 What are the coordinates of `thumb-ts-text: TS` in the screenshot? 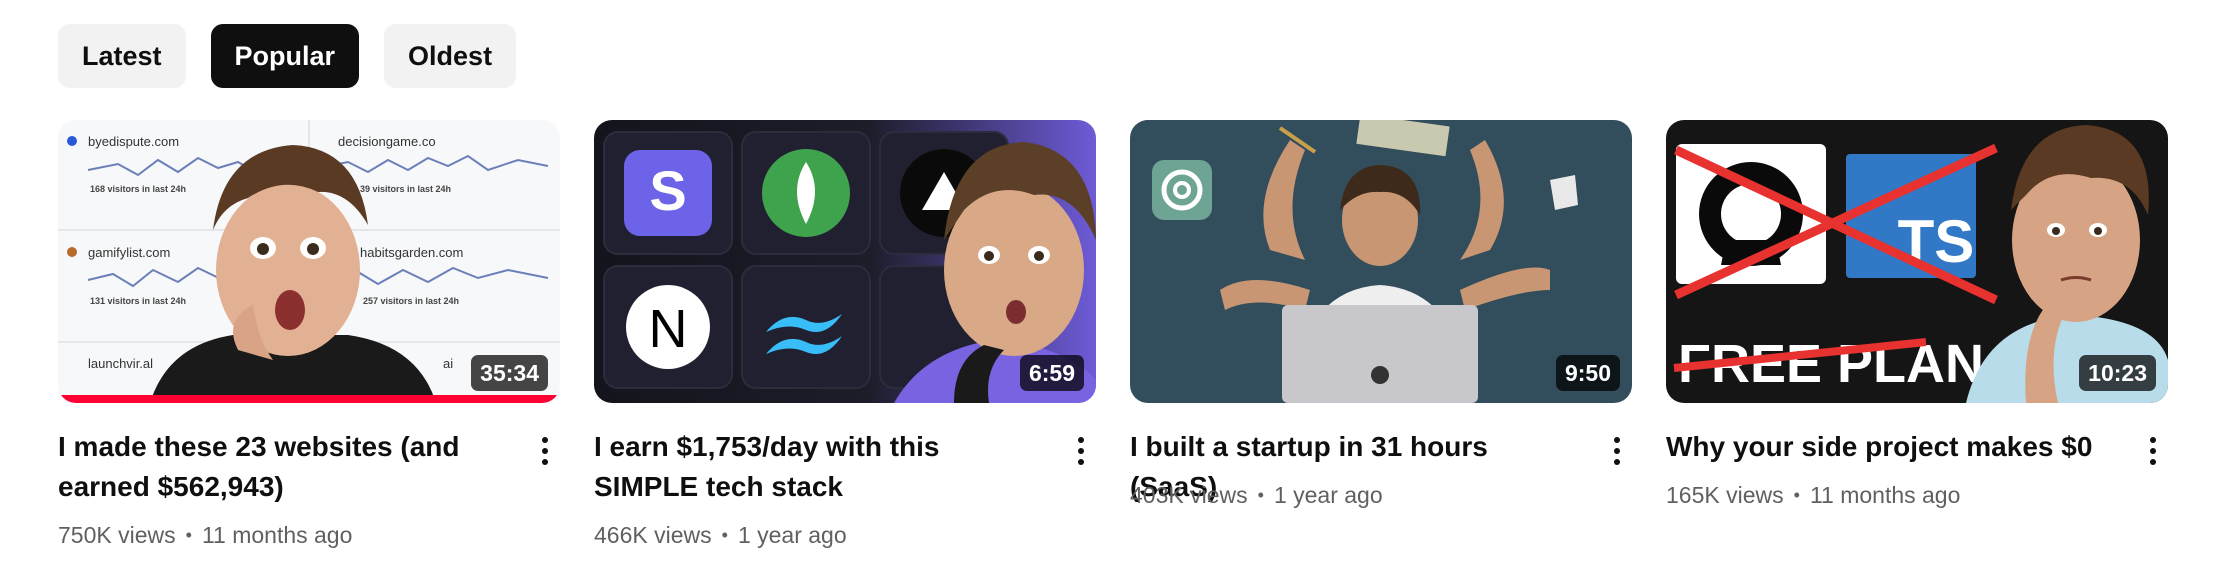 It's located at (1936, 241).